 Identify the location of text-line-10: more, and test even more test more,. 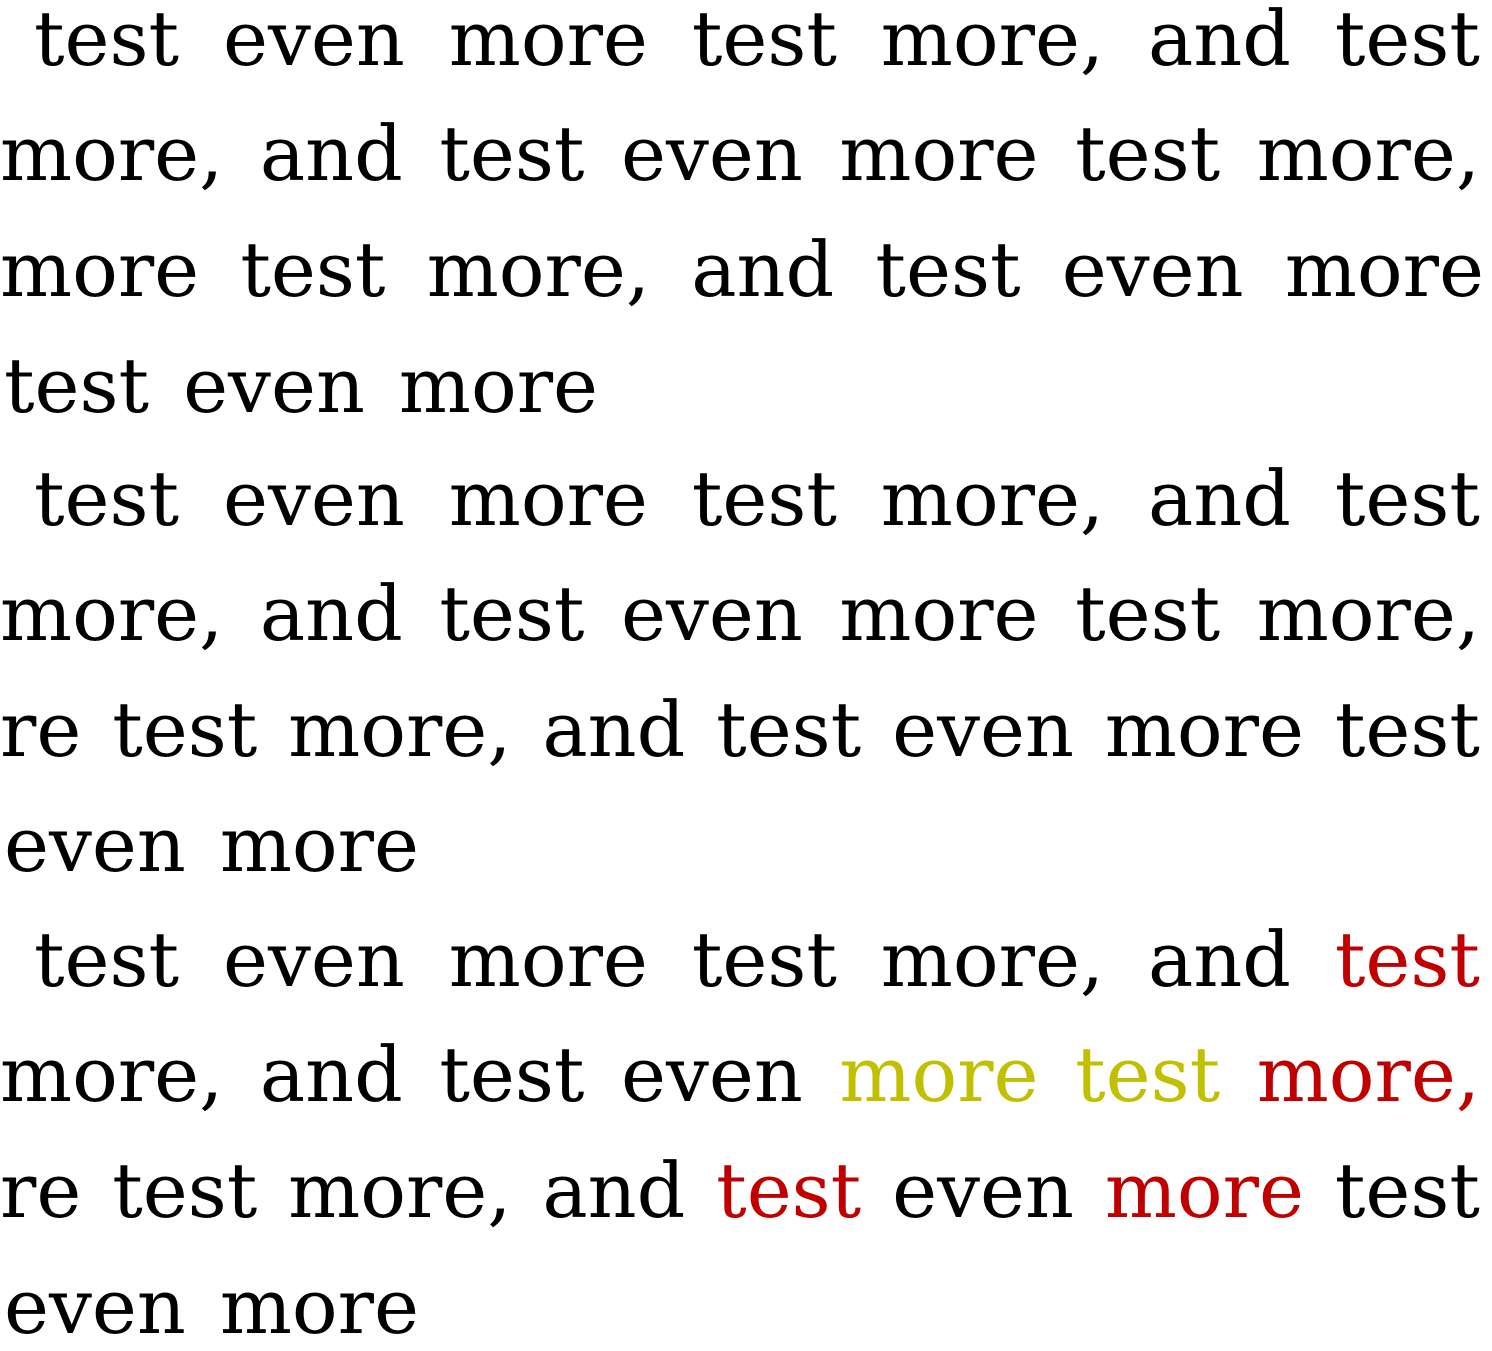
(746, 1075).